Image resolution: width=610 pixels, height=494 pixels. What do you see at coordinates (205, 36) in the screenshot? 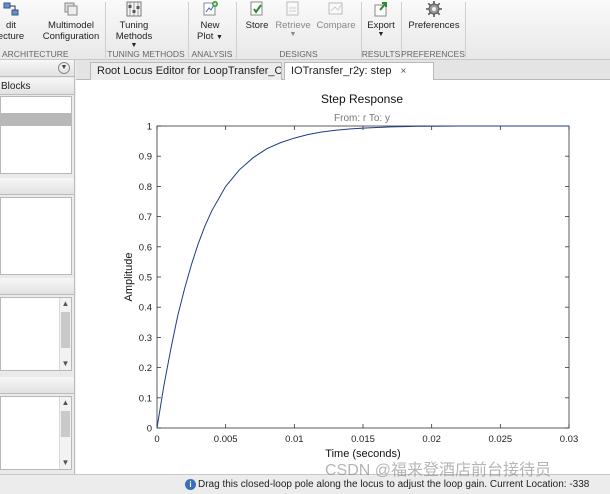
I see `new-plot-label-2: Plot` at bounding box center [205, 36].